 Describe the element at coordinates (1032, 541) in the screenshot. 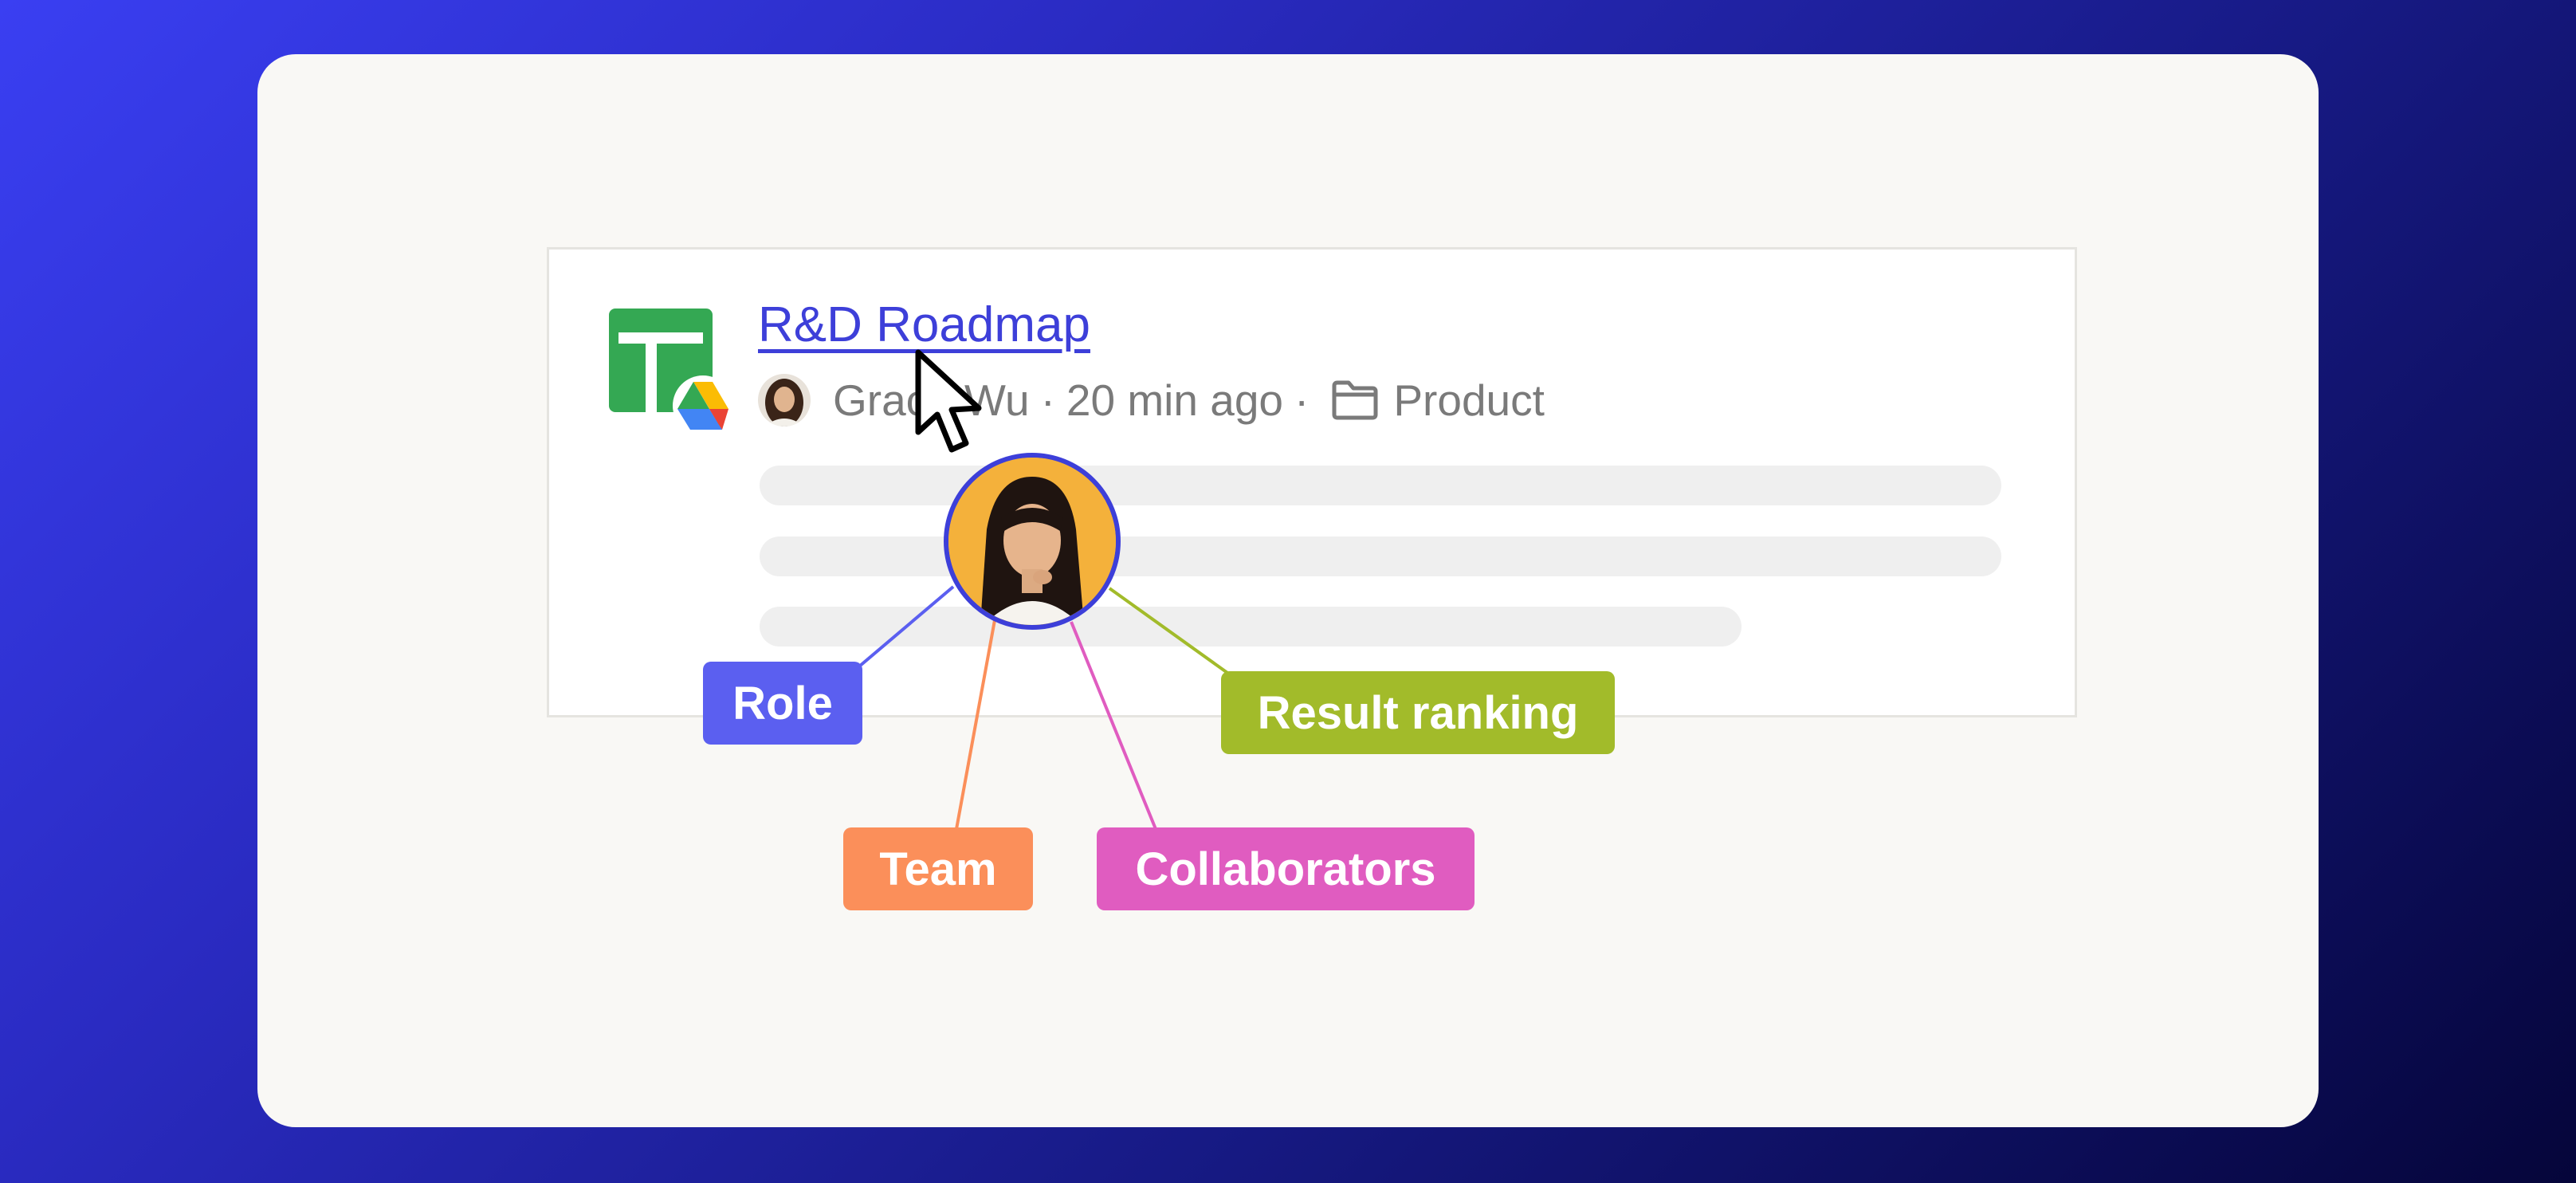

I see `user-profile-photo` at that location.